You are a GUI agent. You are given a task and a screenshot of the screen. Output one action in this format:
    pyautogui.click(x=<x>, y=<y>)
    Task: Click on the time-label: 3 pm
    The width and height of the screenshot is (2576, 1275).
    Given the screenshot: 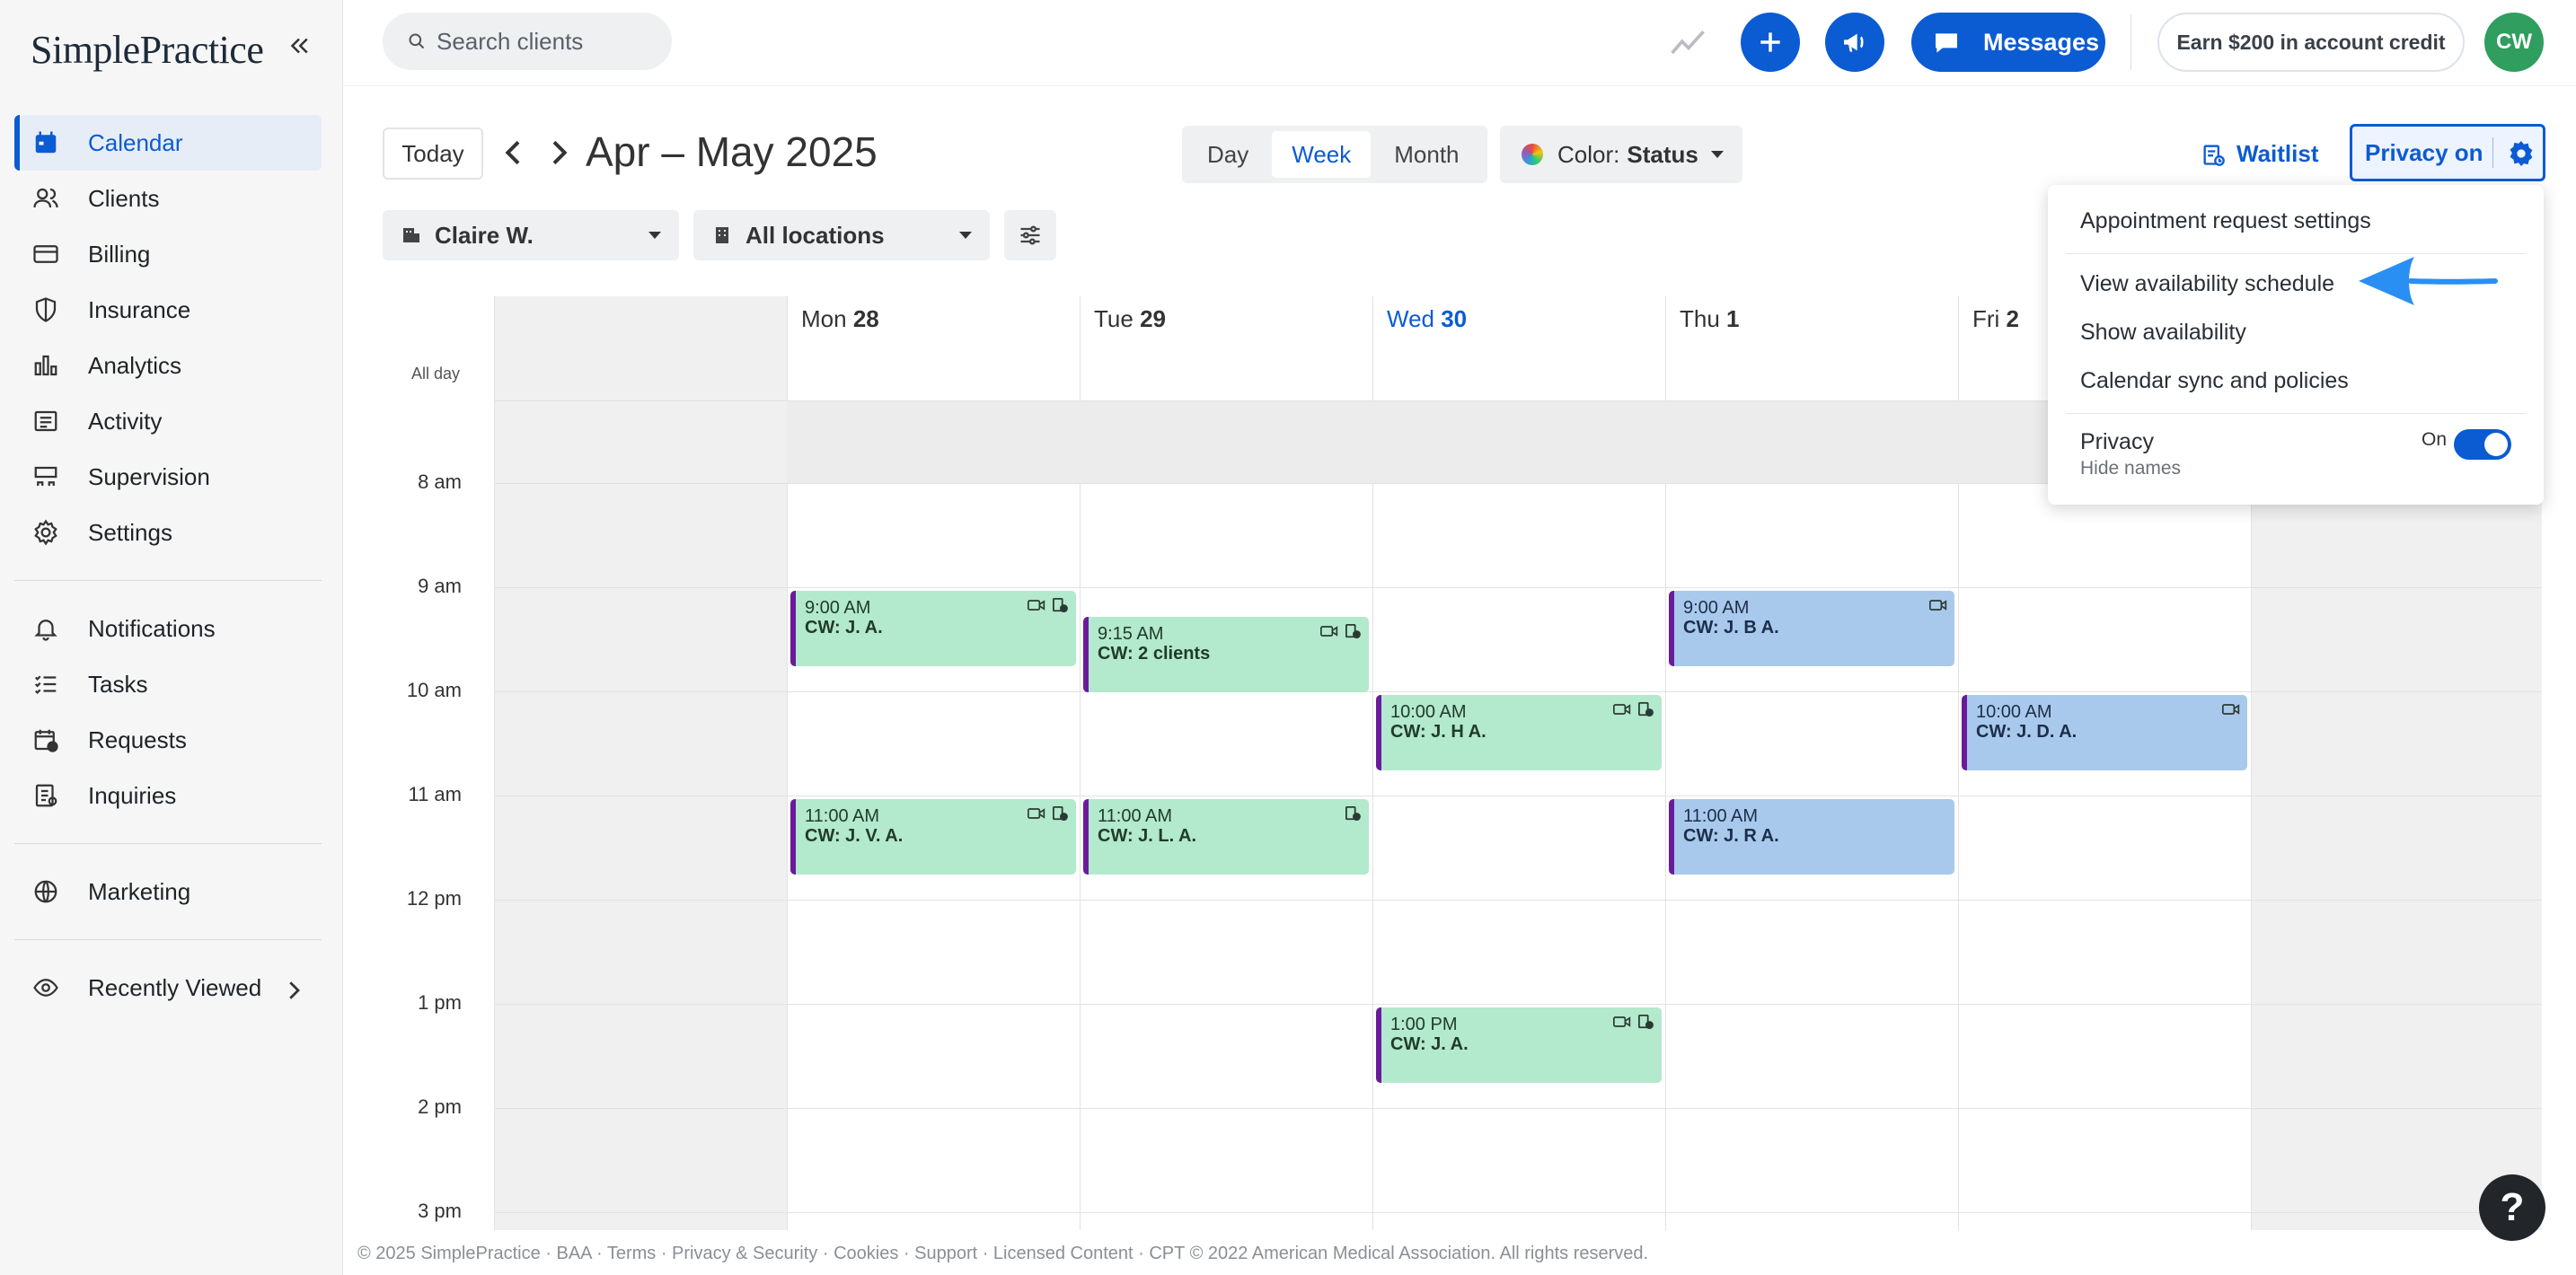 What is the action you would take?
    pyautogui.click(x=440, y=1211)
    